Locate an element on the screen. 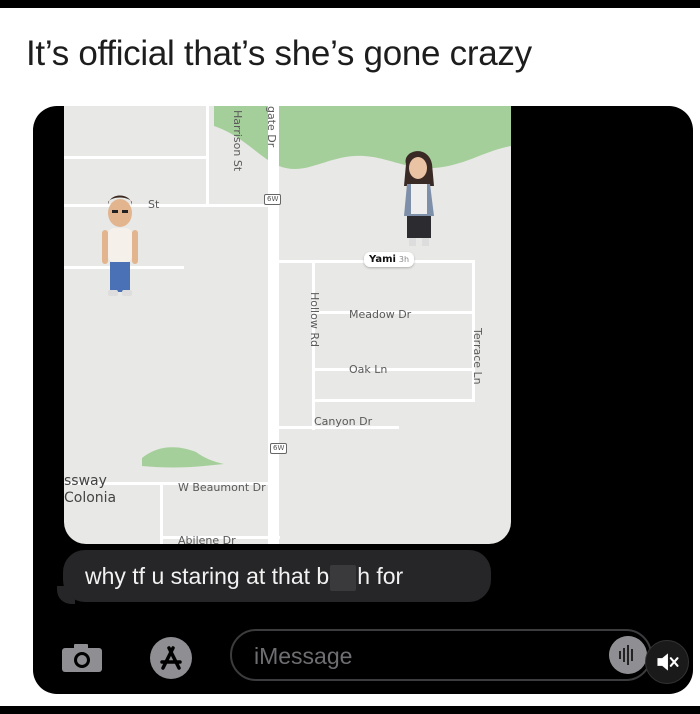 The height and width of the screenshot is (714, 700). friend-name: Yami is located at coordinates (382, 259).